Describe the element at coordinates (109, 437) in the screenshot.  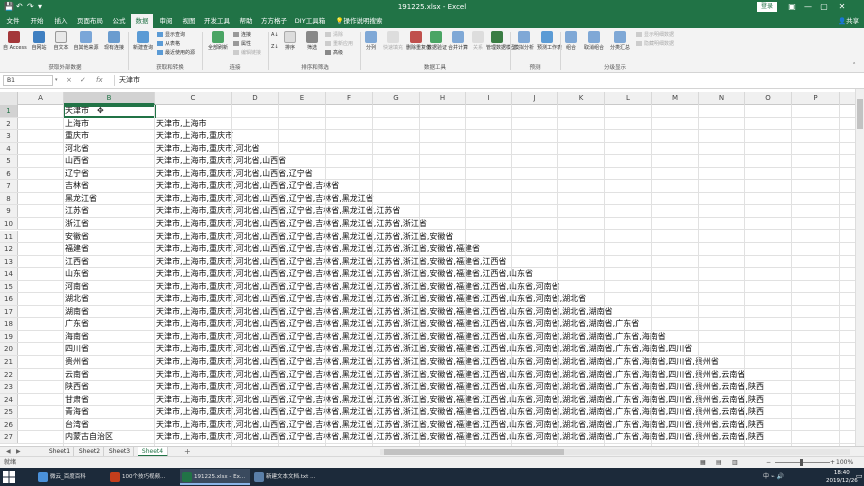
I see `cell-b: 内蒙古自治区` at that location.